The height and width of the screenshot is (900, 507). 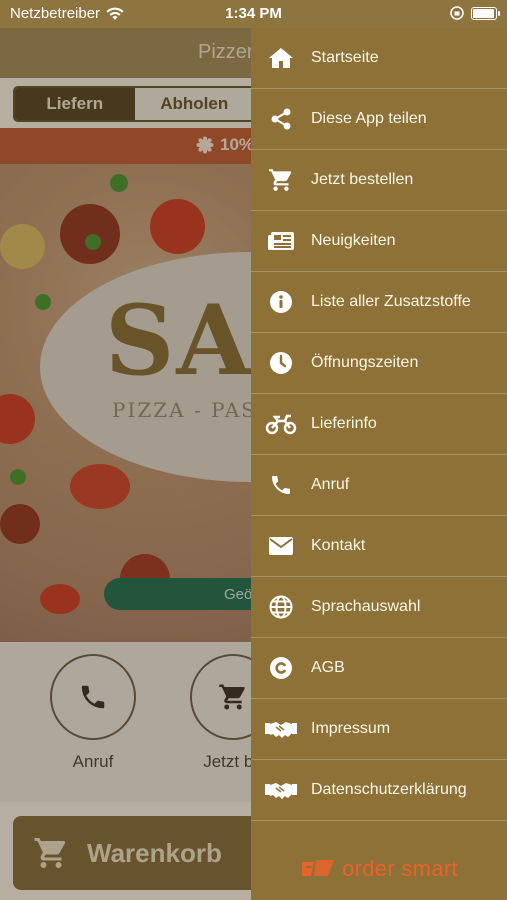 I want to click on system-icons, so click(x=474, y=13).